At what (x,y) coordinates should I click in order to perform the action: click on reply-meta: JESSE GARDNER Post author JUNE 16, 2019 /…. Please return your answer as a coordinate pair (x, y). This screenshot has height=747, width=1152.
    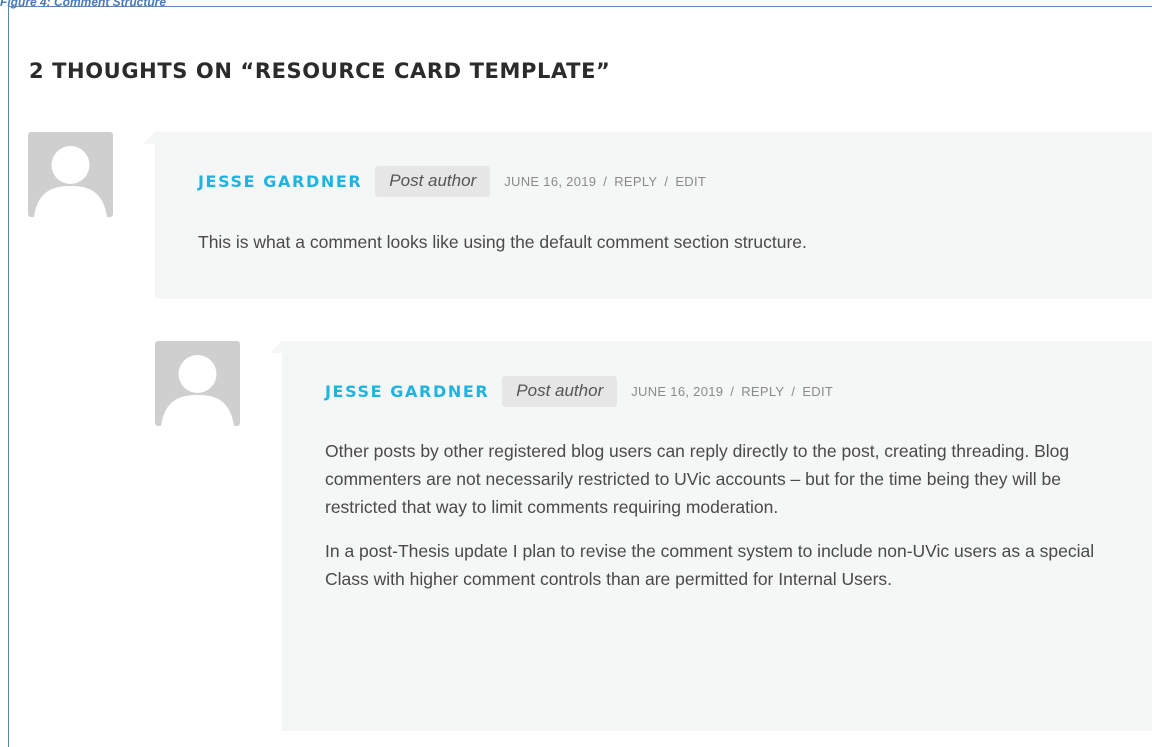
    Looking at the image, I should click on (579, 391).